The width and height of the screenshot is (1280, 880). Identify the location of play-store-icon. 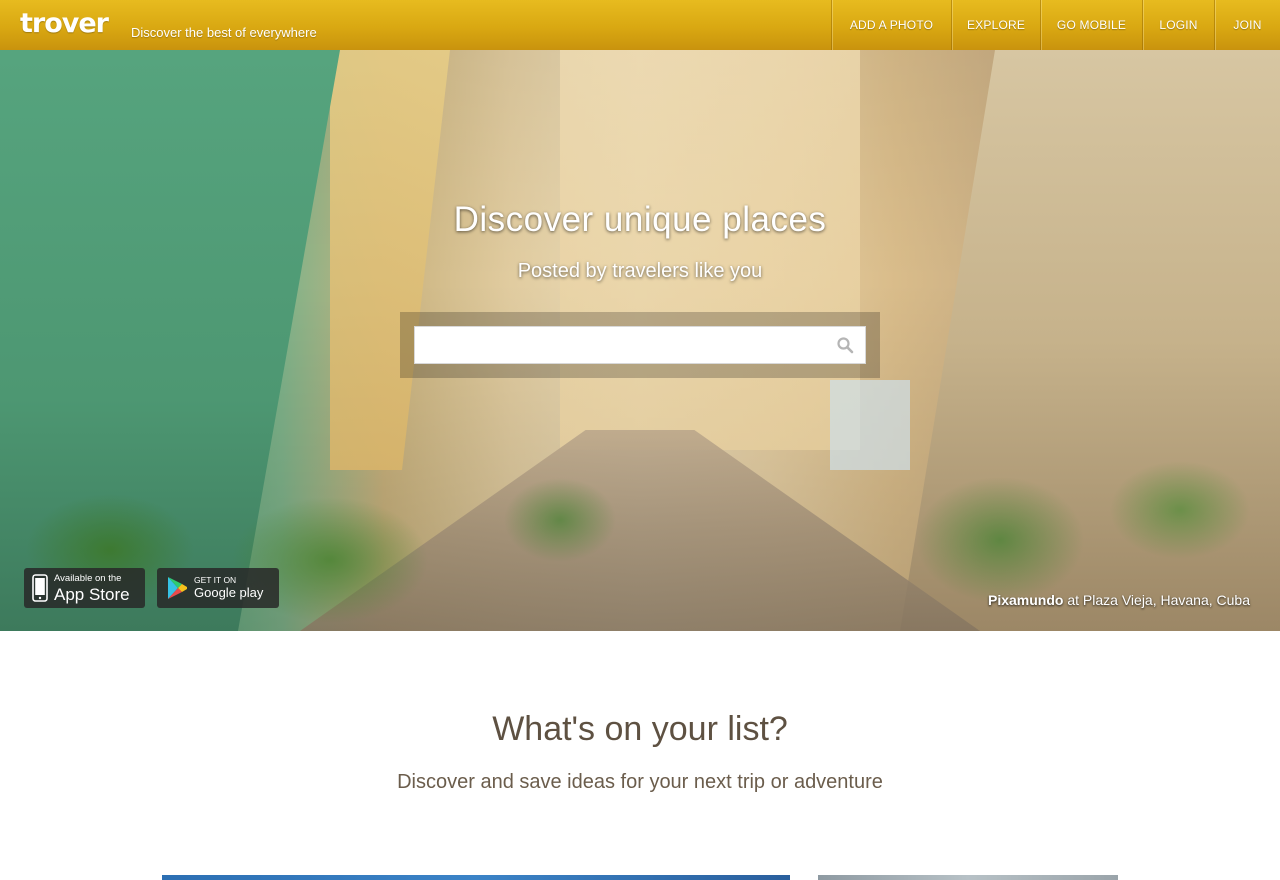
(177, 588).